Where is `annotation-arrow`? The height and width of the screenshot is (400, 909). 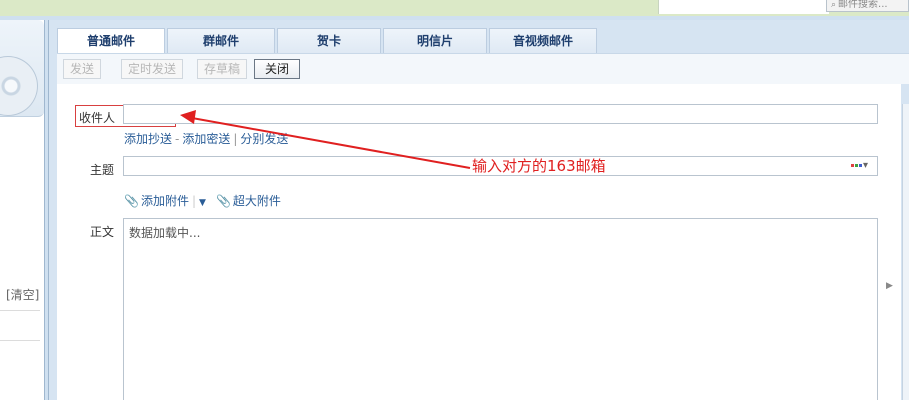 annotation-arrow is located at coordinates (325, 139).